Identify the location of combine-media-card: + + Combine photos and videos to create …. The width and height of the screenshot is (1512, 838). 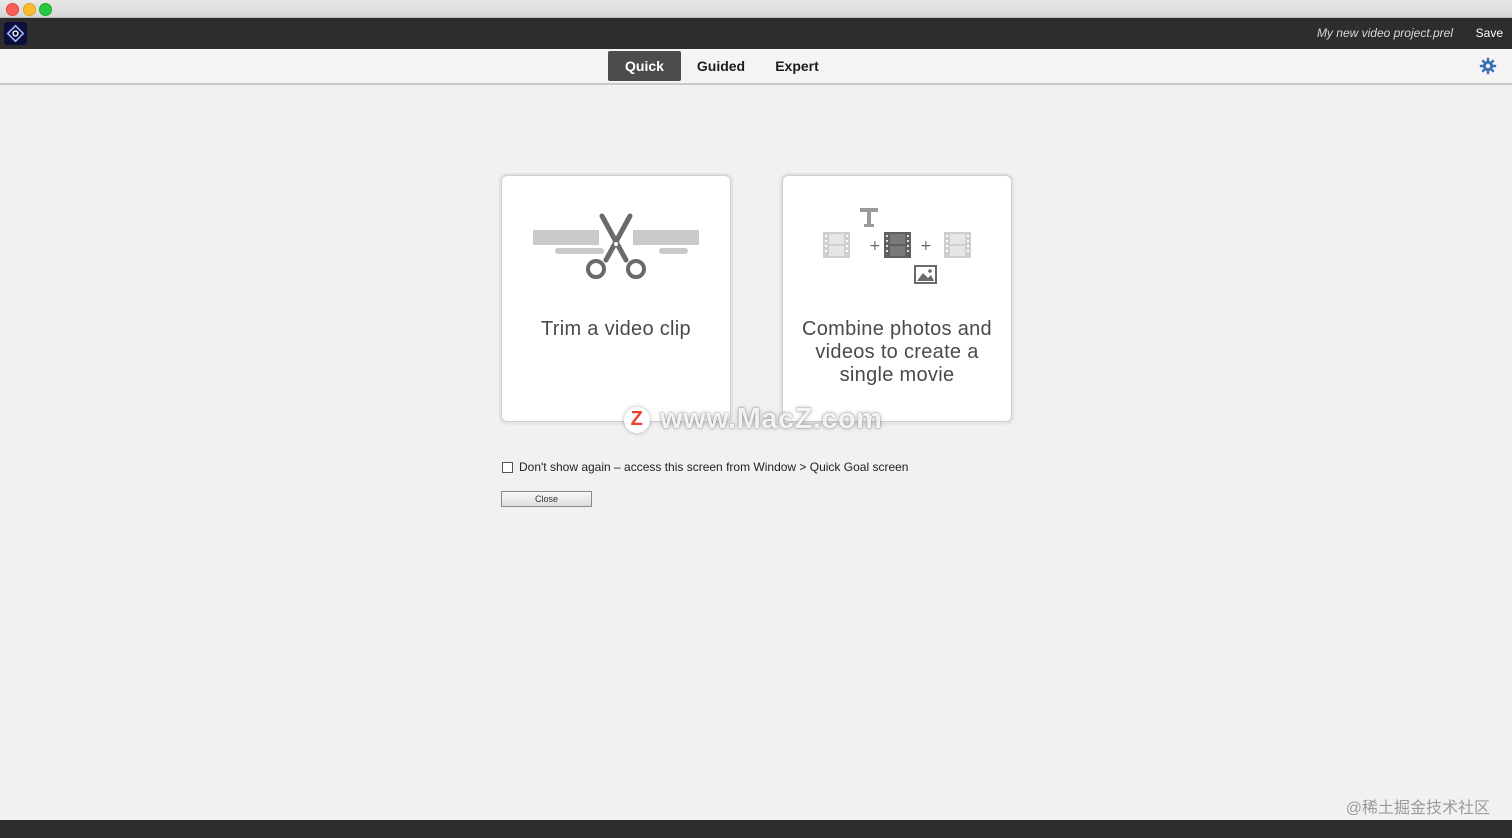
(897, 298).